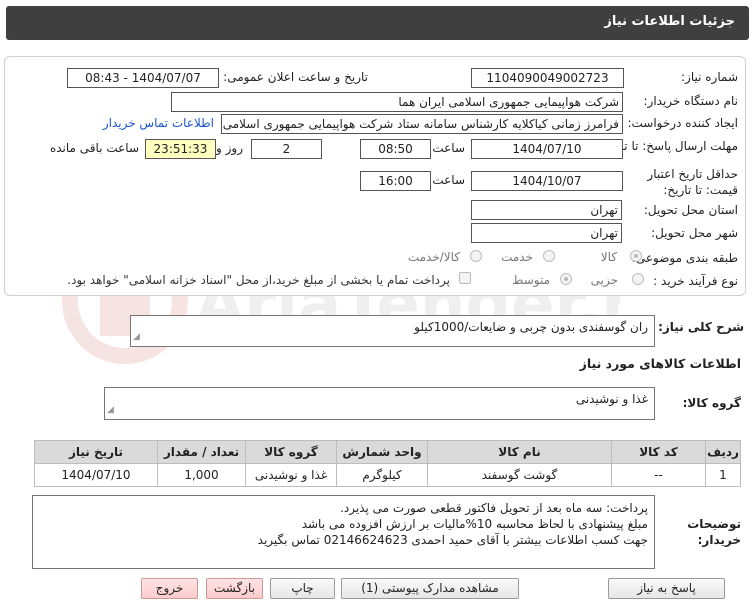 The image size is (755, 614). Describe the element at coordinates (291, 475) in the screenshot. I see `table-cell: غذا و نوشیدنی` at that location.